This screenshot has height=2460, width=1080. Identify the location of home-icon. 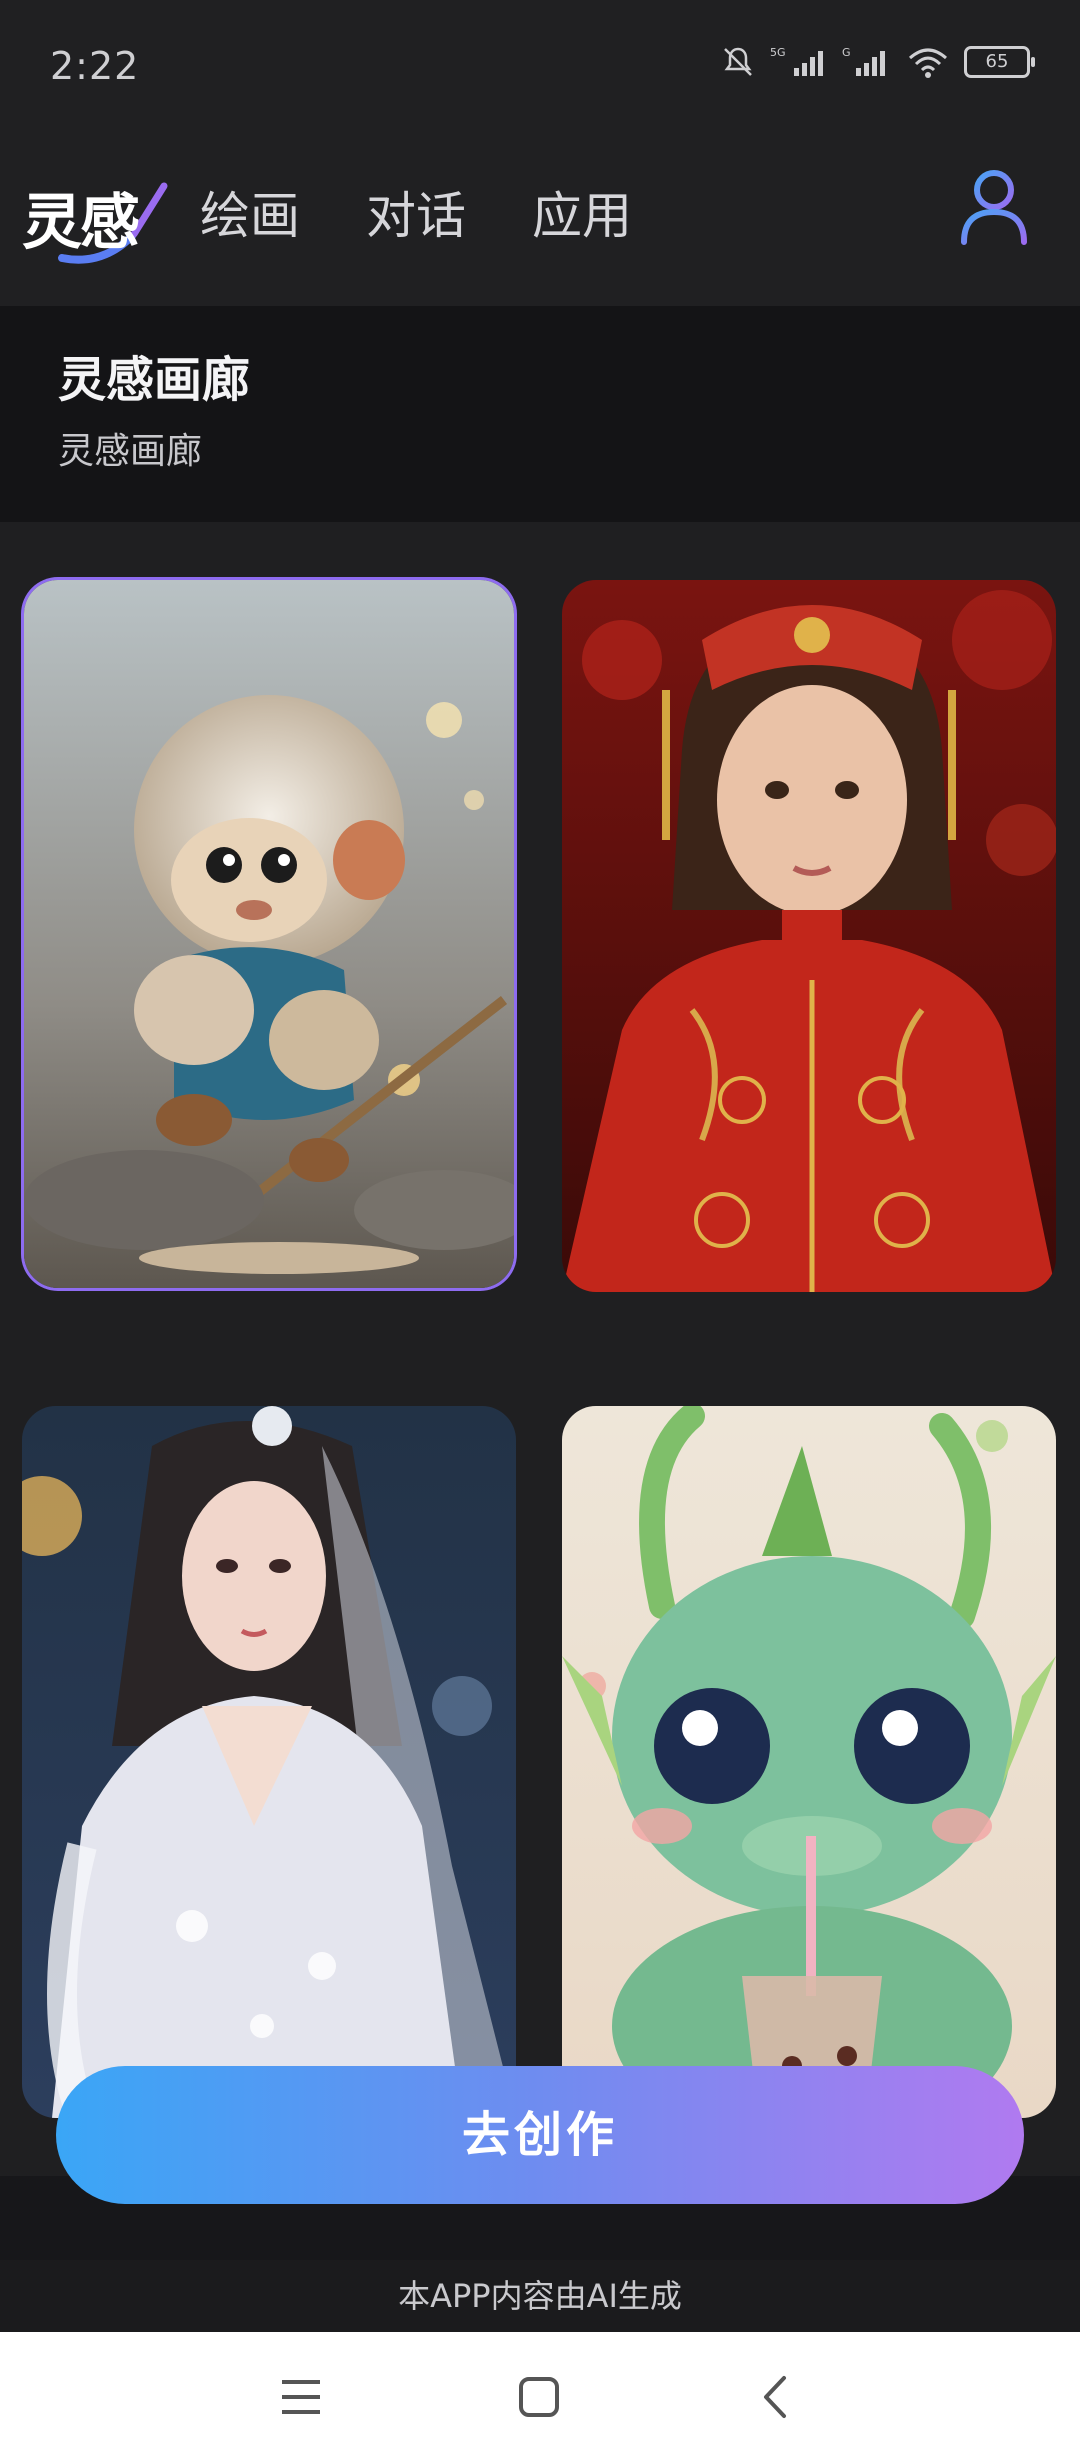
(539, 2397).